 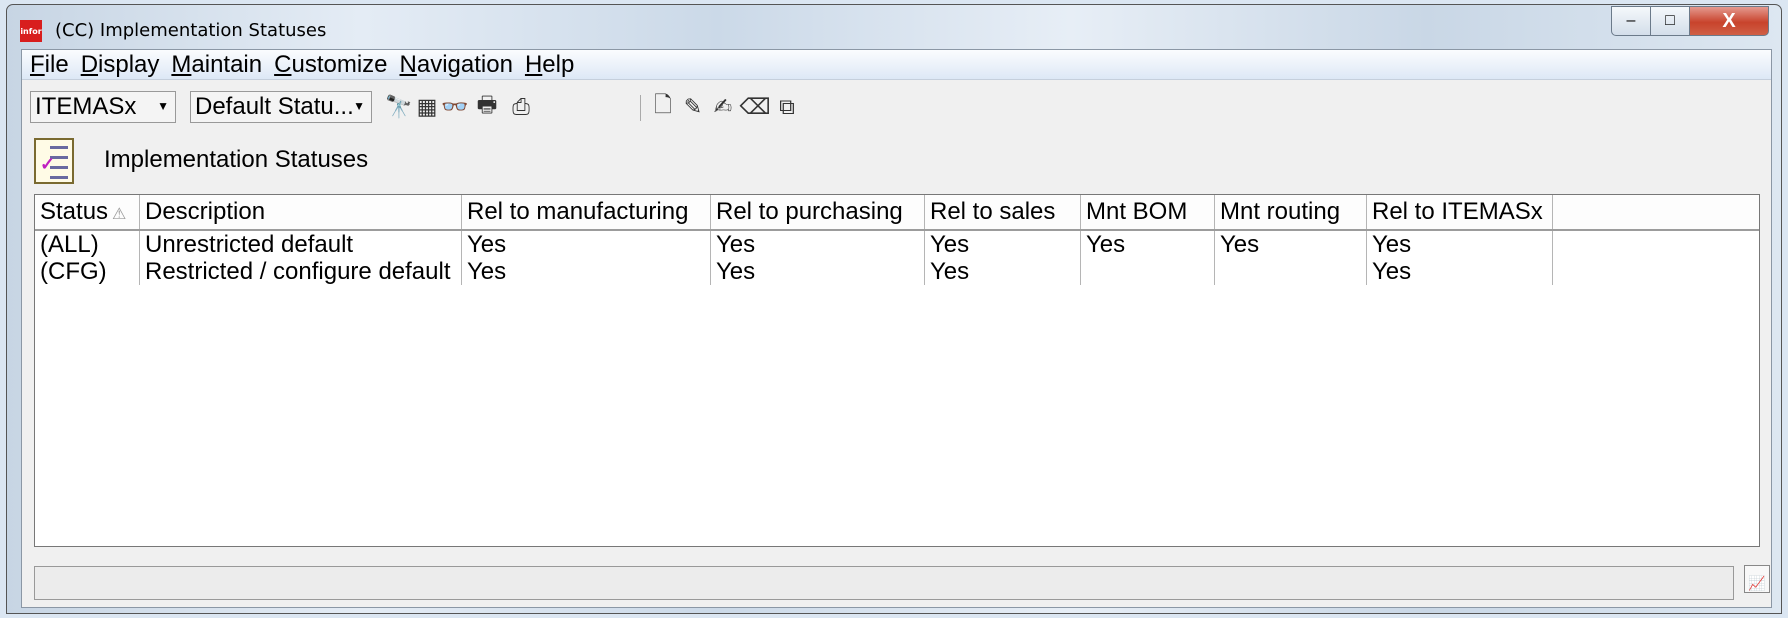 What do you see at coordinates (818, 212) in the screenshot?
I see `column-header-rel-to-purchasing: Rel to purchasing` at bounding box center [818, 212].